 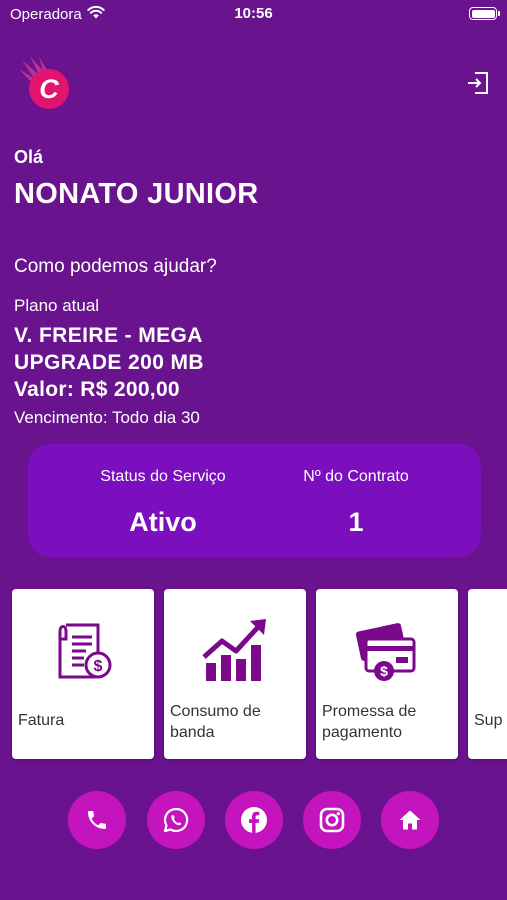 I want to click on home-button, so click(x=410, y=820).